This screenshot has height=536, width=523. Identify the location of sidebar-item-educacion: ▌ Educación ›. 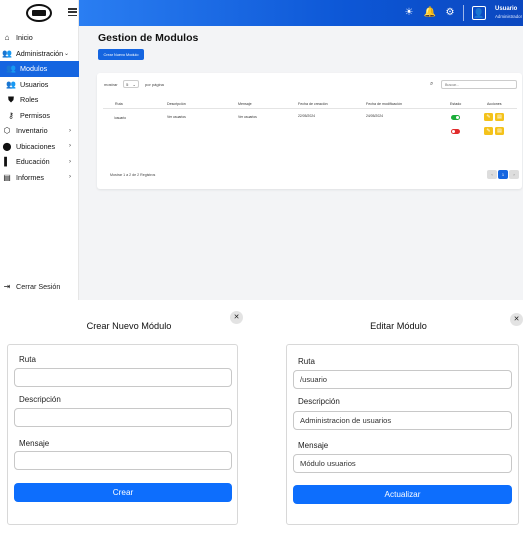
(39, 162).